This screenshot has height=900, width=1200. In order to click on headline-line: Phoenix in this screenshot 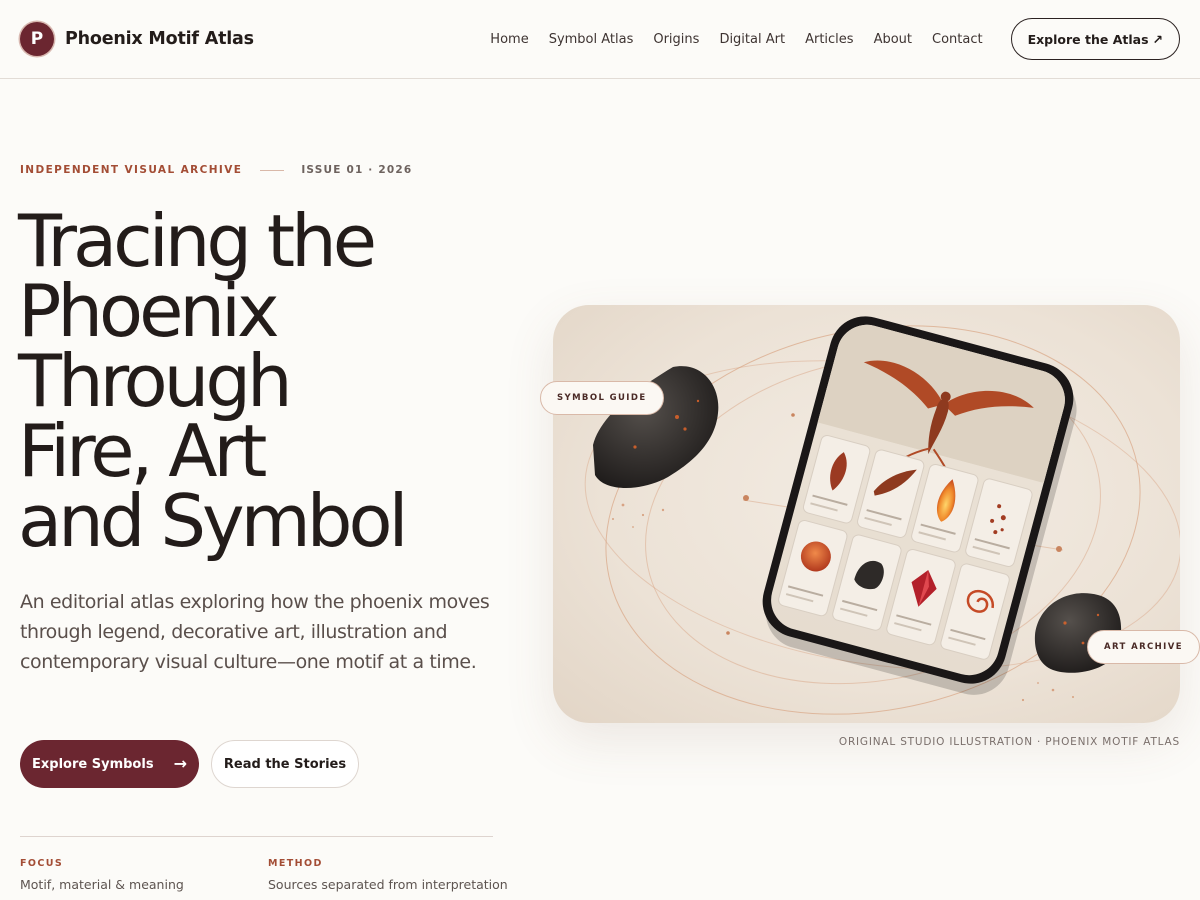, I will do `click(149, 311)`.